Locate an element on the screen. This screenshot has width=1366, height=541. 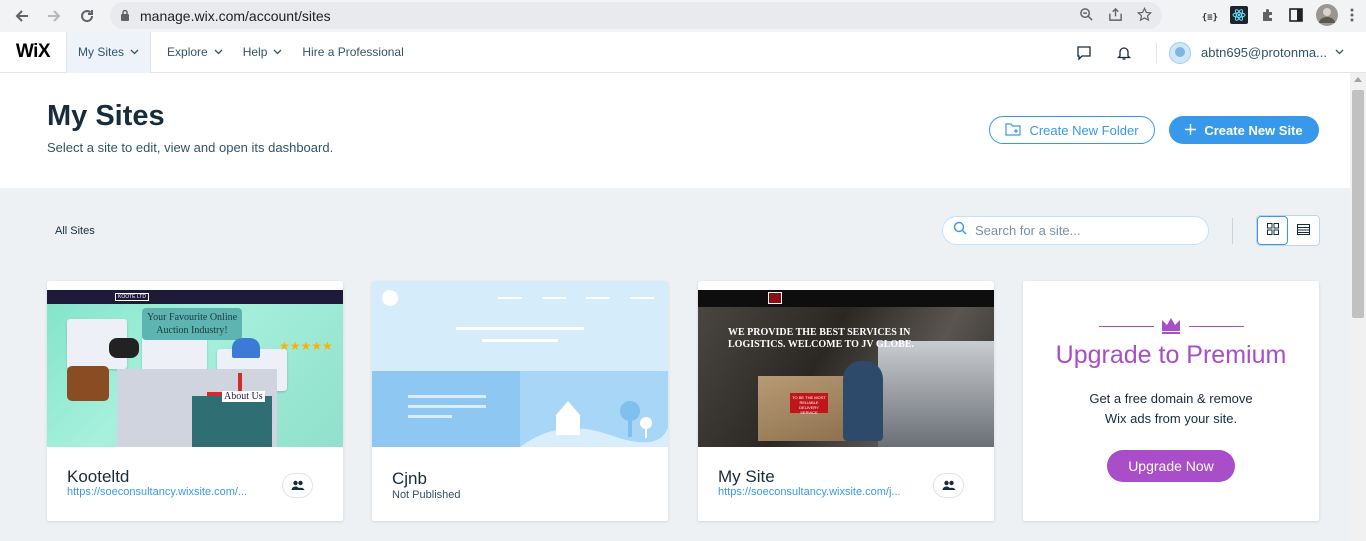
reload-icon is located at coordinates (87, 16).